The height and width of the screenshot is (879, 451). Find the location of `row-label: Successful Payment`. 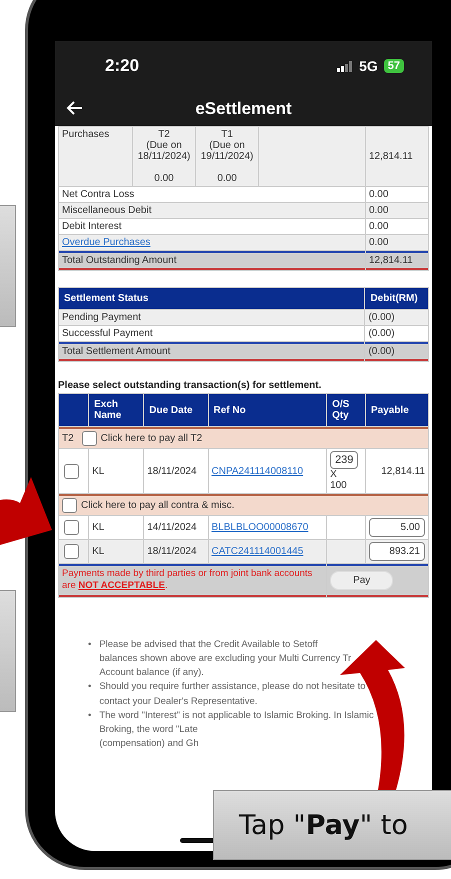

row-label: Successful Payment is located at coordinates (107, 333).